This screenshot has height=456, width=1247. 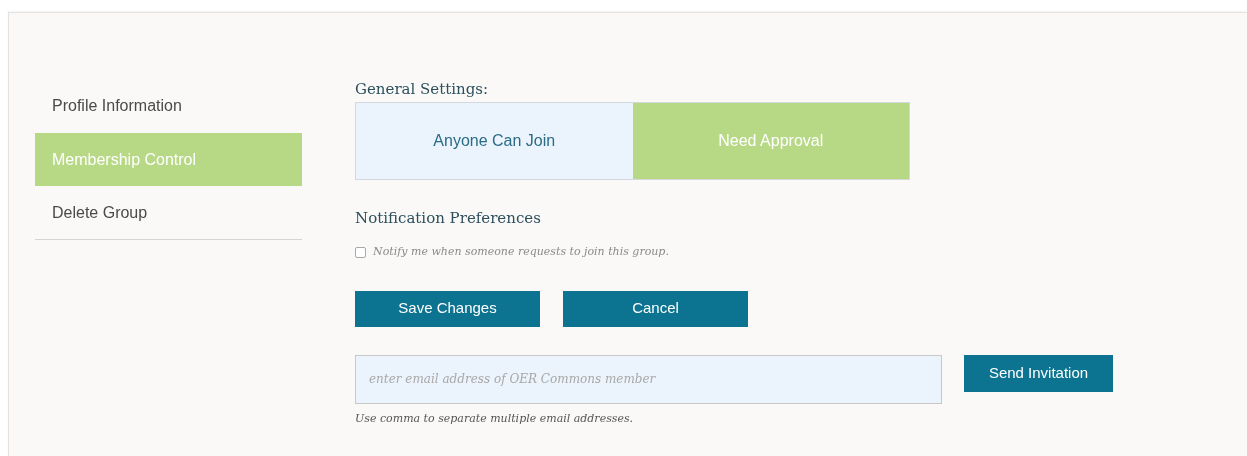 What do you see at coordinates (648, 379) in the screenshot?
I see `email-field: enter email address of OER Commons member` at bounding box center [648, 379].